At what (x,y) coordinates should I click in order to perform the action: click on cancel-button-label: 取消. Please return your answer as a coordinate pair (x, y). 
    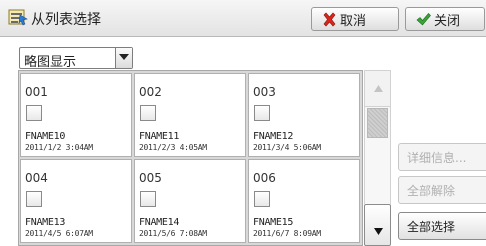
    Looking at the image, I should click on (353, 21).